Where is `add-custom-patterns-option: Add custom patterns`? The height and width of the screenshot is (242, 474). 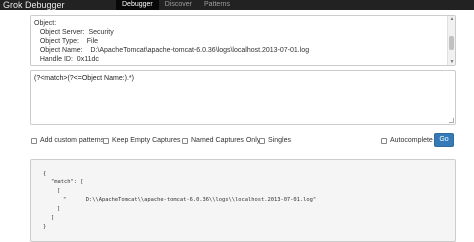
add-custom-patterns-option: Add custom patterns is located at coordinates (67, 141).